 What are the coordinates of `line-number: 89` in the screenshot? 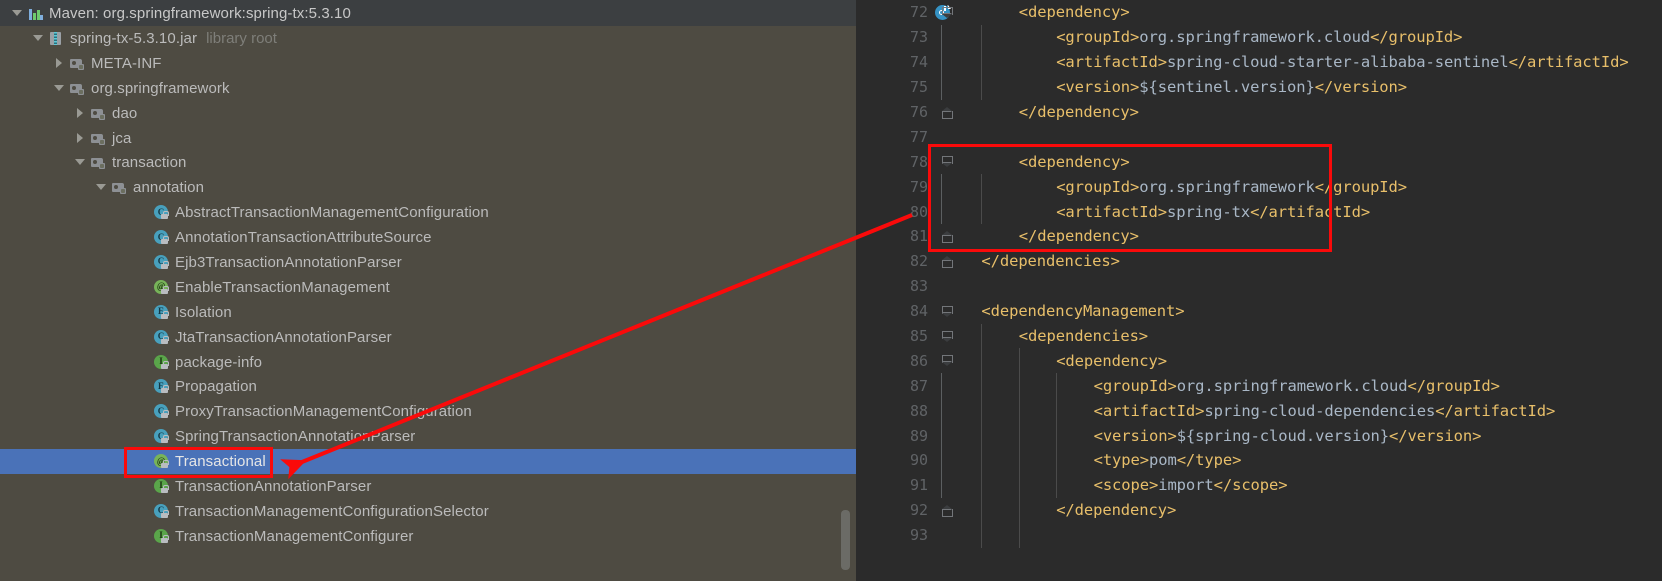 It's located at (918, 435).